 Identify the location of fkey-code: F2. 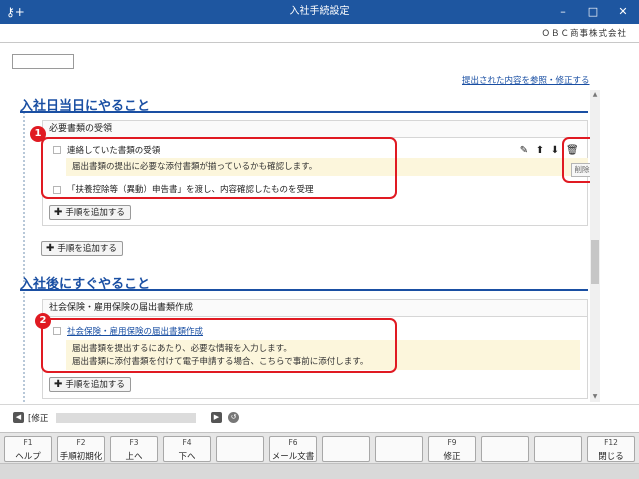
(81, 442).